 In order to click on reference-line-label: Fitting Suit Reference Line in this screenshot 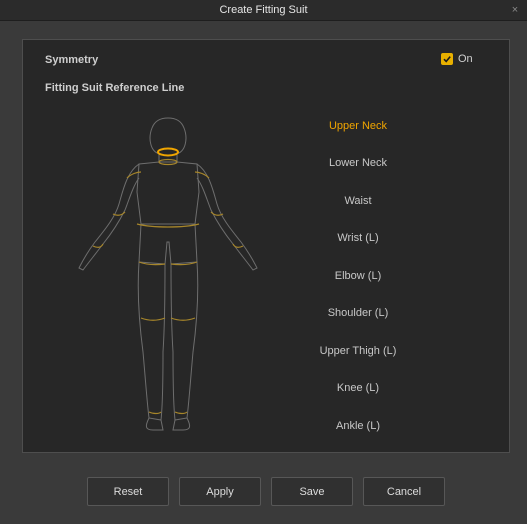, I will do `click(115, 88)`.